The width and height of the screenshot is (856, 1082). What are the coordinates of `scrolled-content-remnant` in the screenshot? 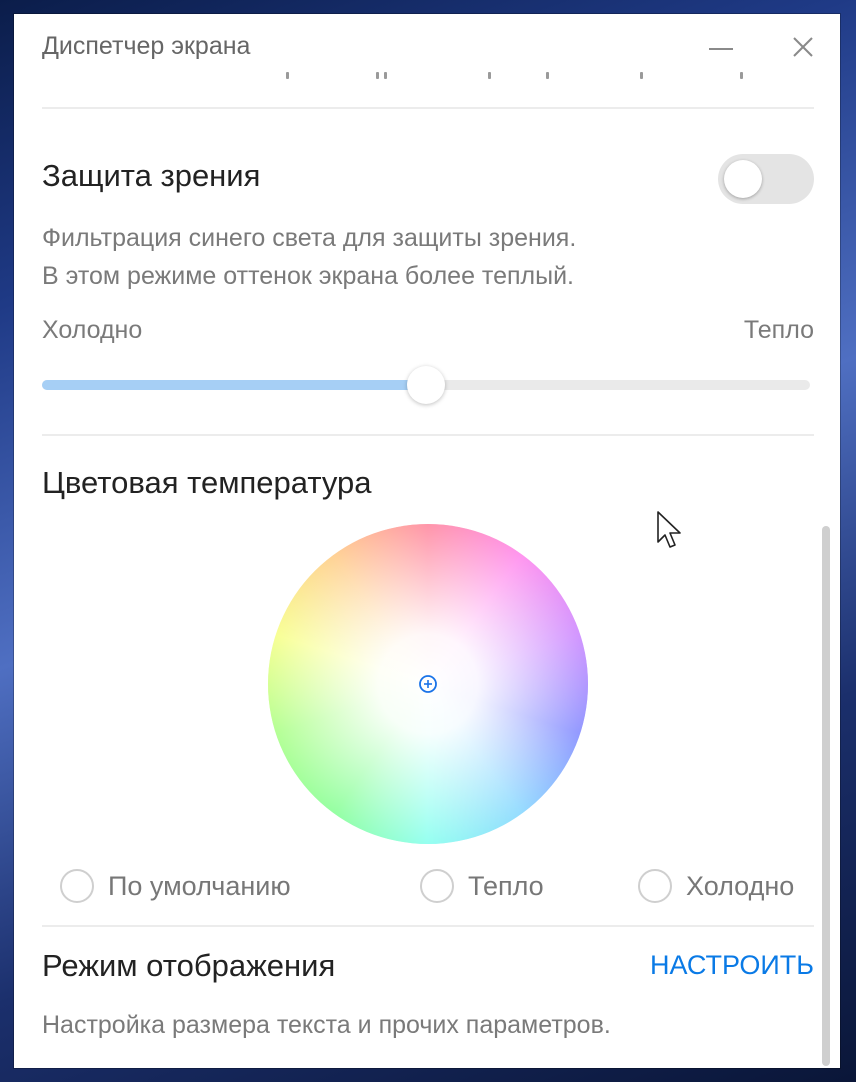 It's located at (524, 77).